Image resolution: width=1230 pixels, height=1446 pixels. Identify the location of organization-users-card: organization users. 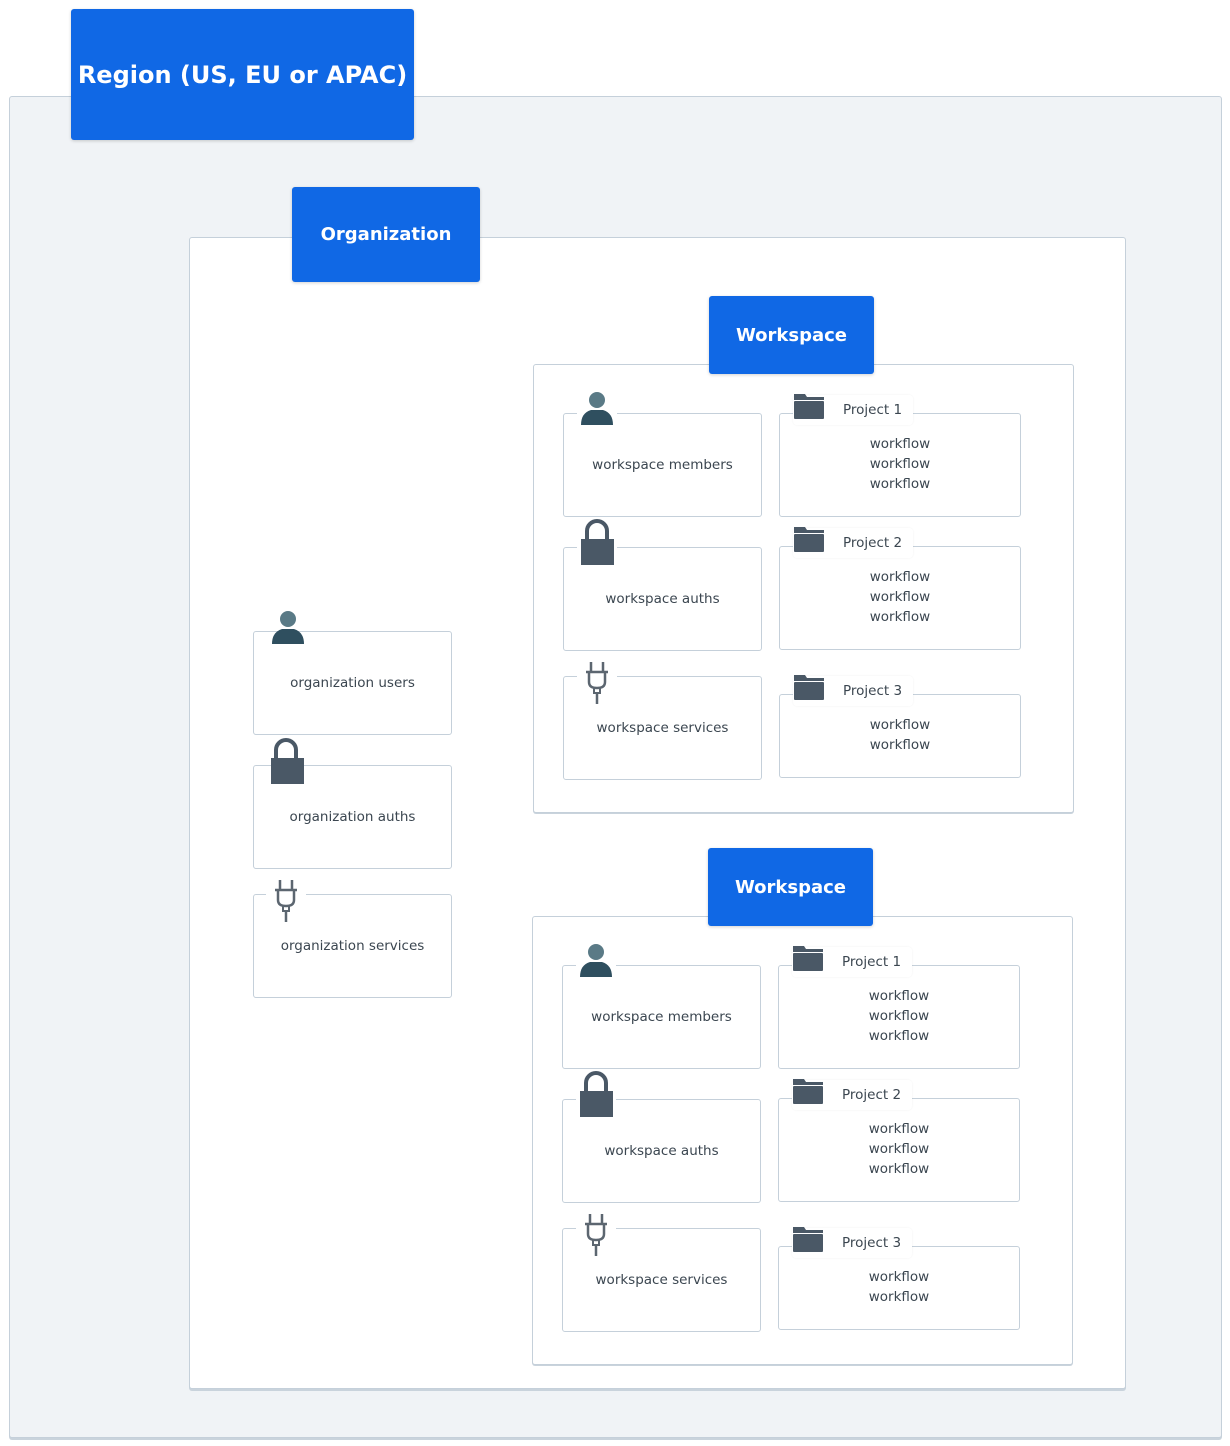
(352, 683).